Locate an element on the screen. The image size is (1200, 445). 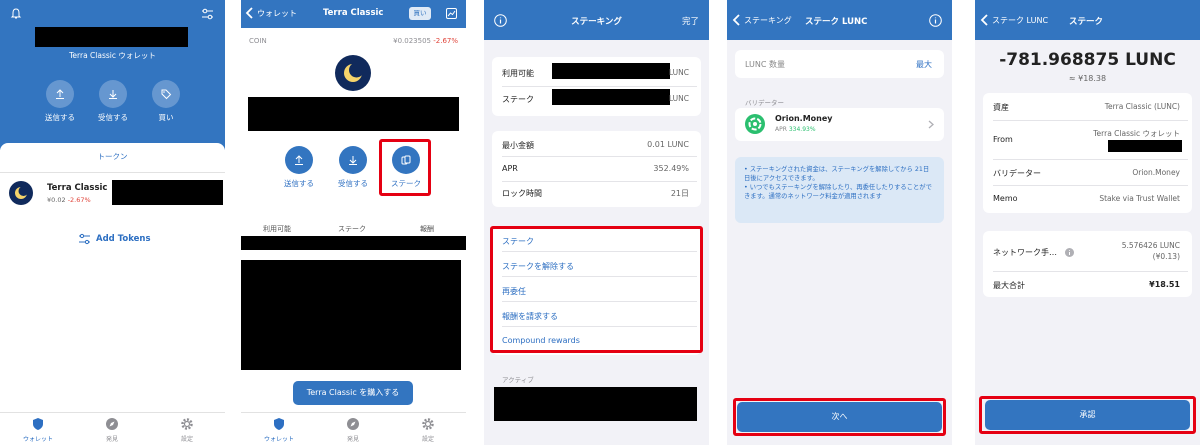
coin-title: Terra Classic is located at coordinates (353, 13).